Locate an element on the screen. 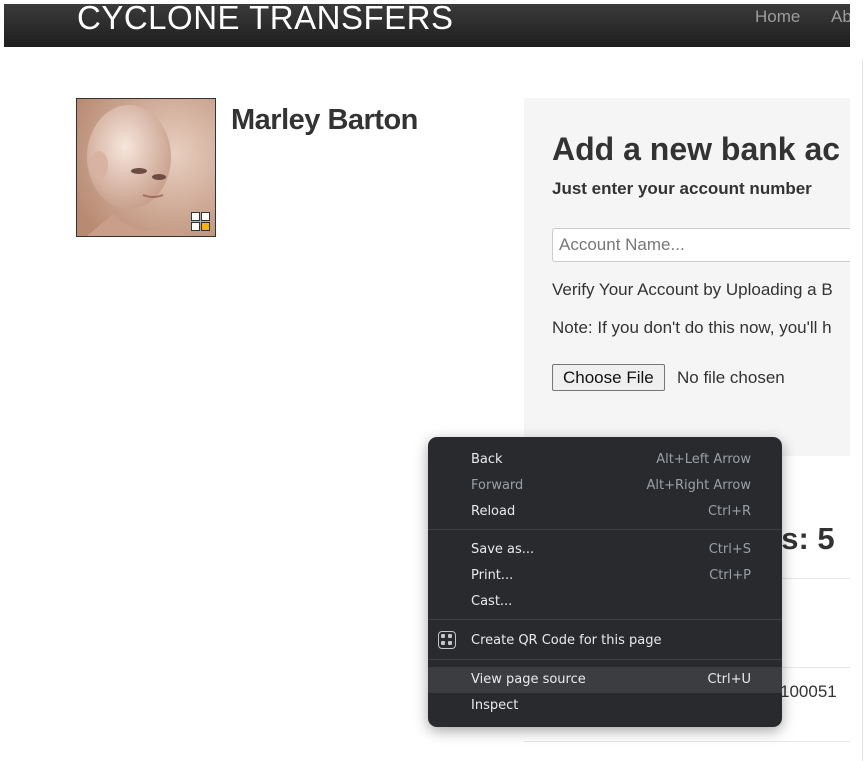 Image resolution: width=867 pixels, height=761 pixels. menu-item-shortcut: Ctrl+S is located at coordinates (729, 549).